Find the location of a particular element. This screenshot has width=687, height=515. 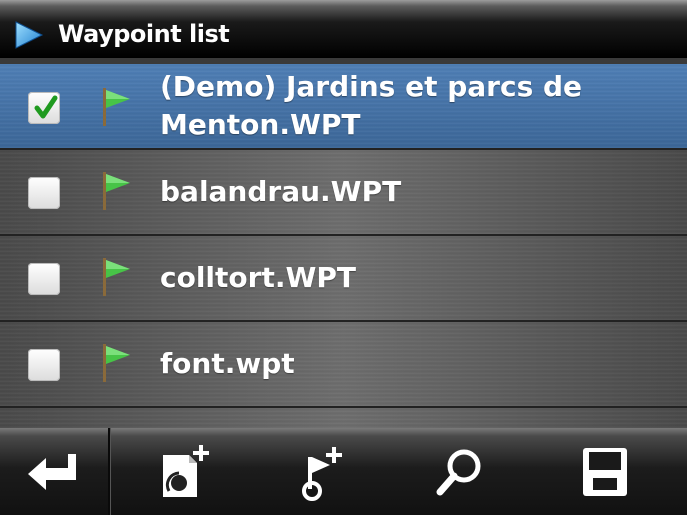

list-item-partial is located at coordinates (343, 418).